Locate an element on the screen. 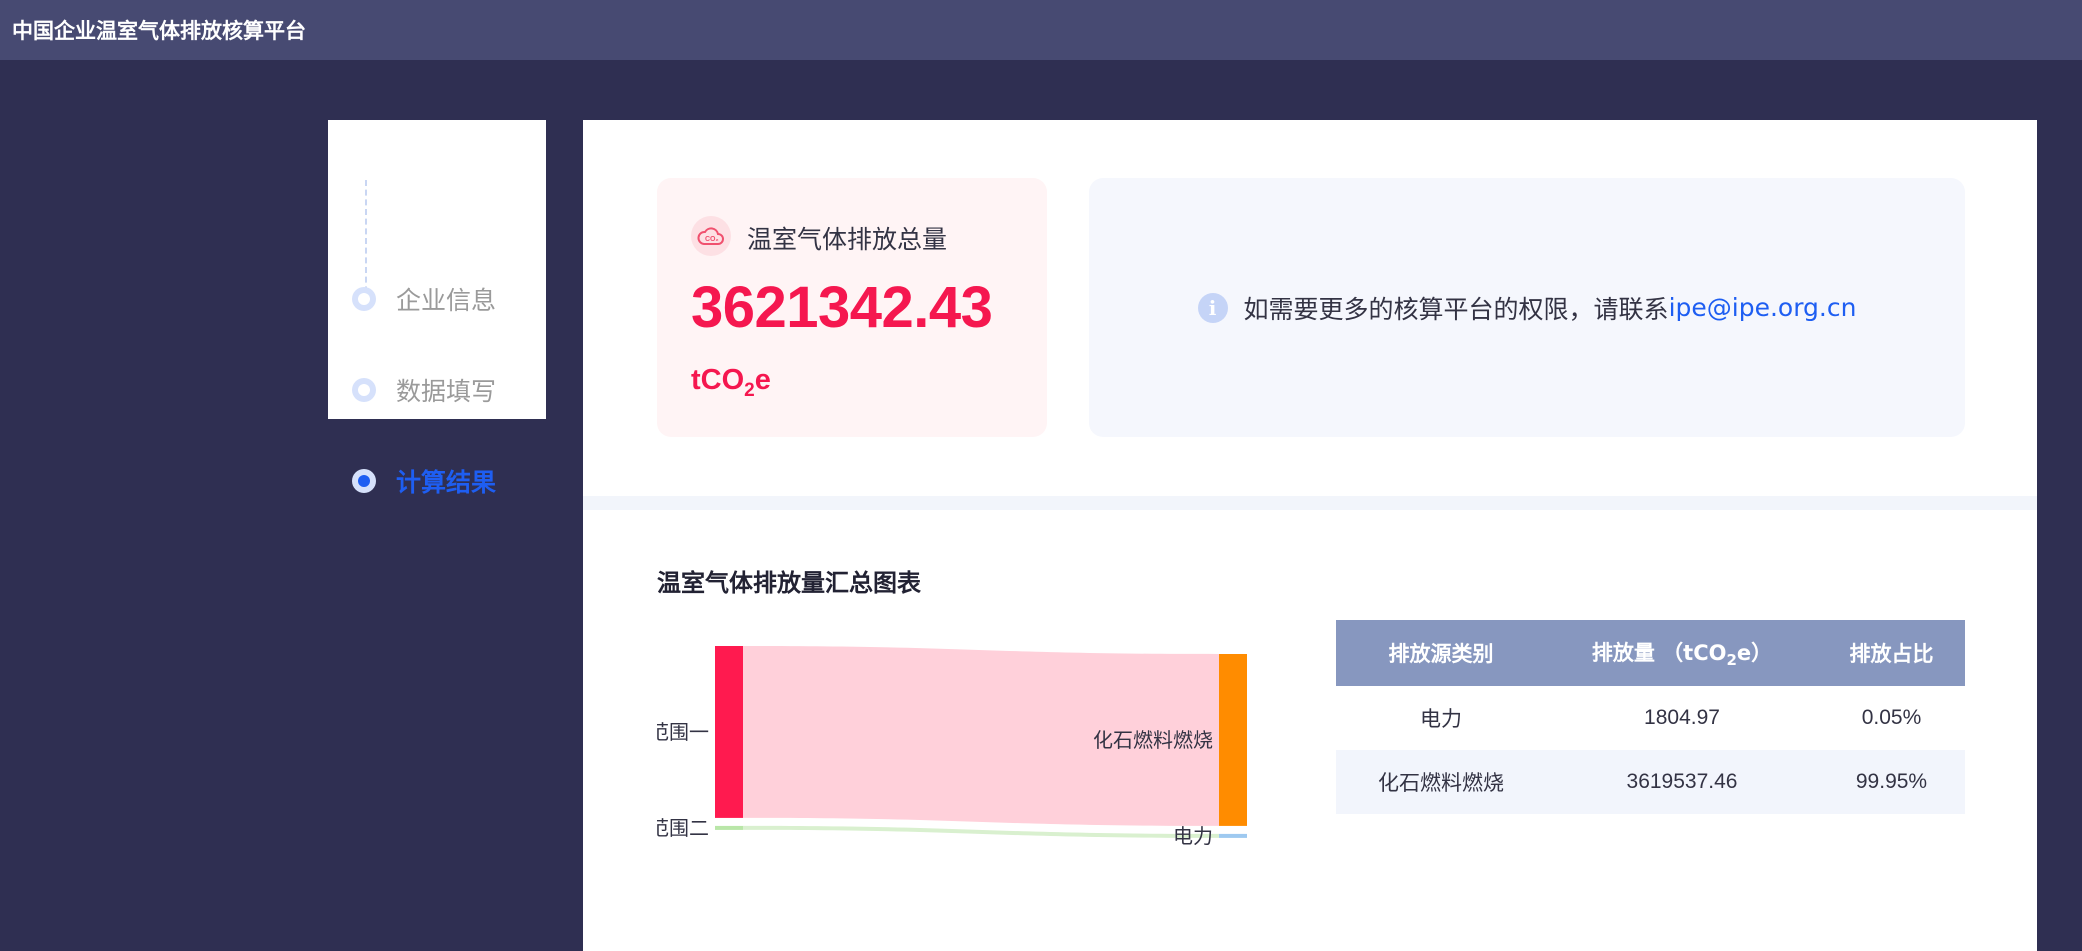 The image size is (2082, 951). total-emissions-label: 温室气体排放总量 is located at coordinates (847, 239).